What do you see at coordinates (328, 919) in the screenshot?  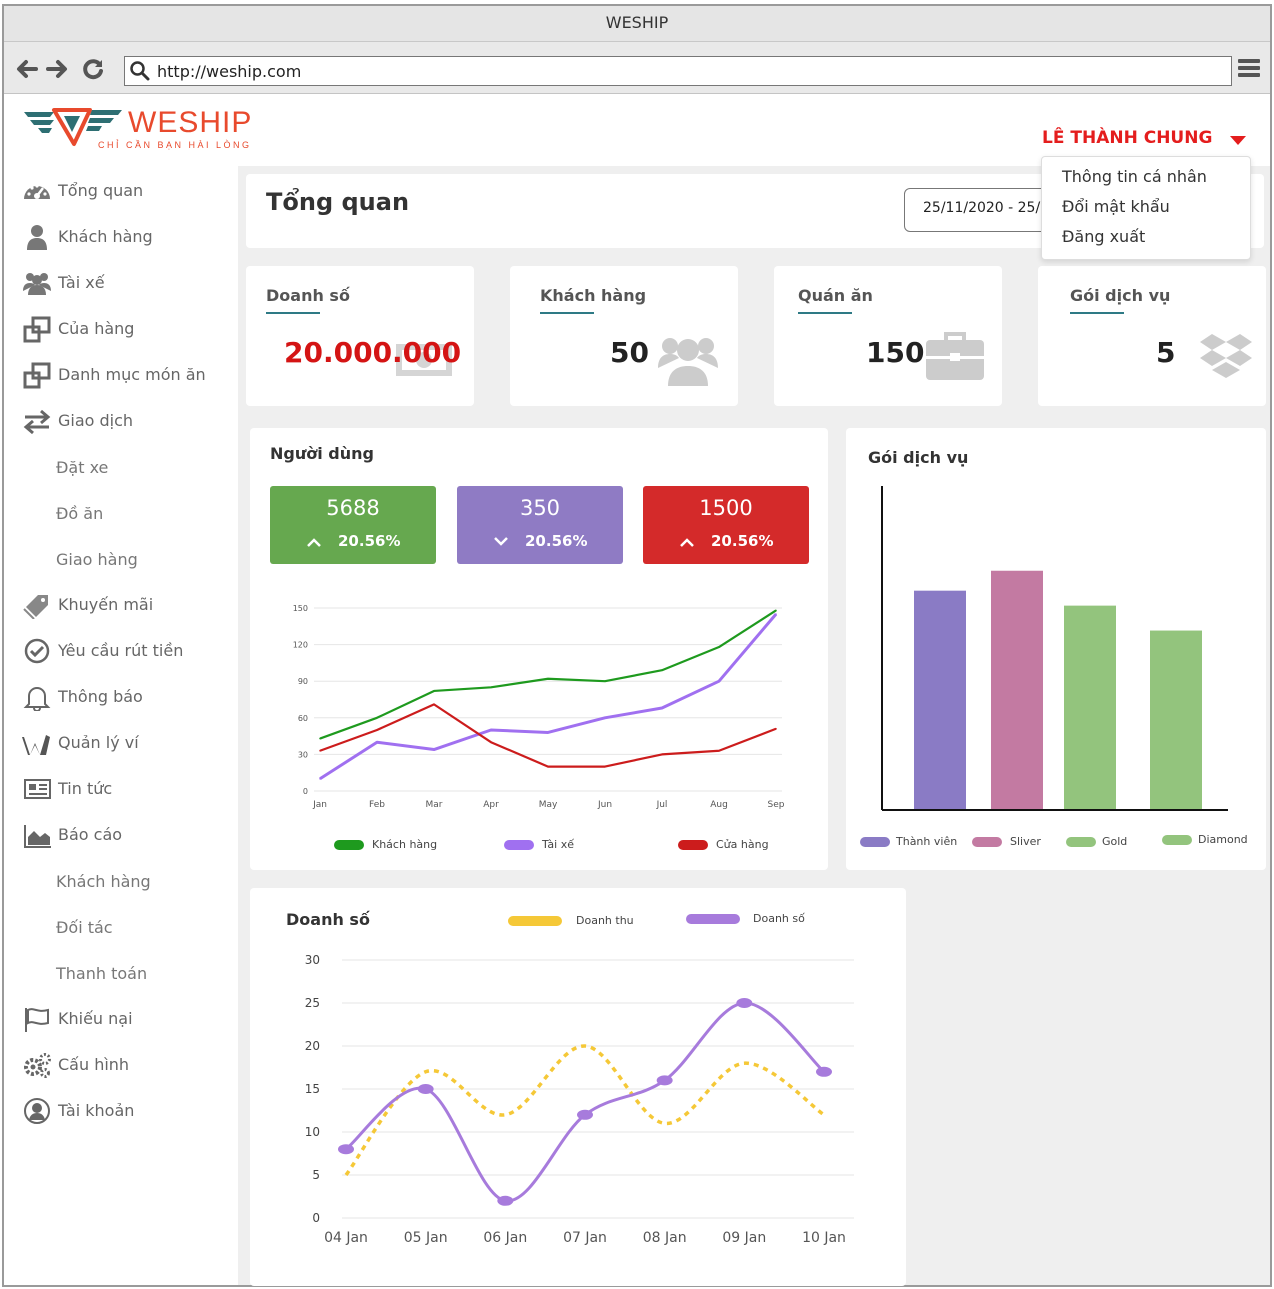 I see `section-title: Doanh số` at bounding box center [328, 919].